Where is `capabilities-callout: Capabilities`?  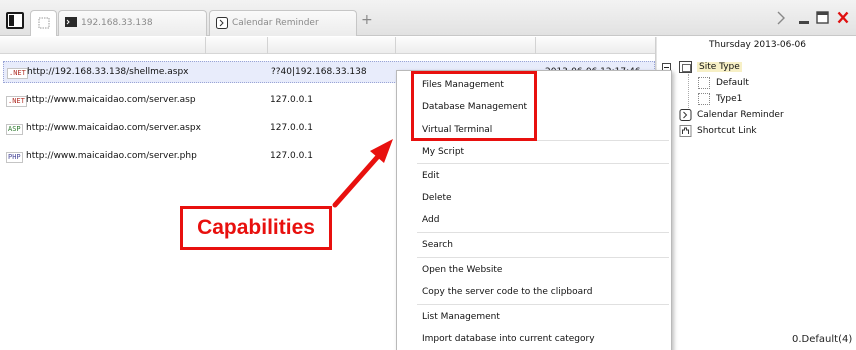
capabilities-callout: Capabilities is located at coordinates (256, 228).